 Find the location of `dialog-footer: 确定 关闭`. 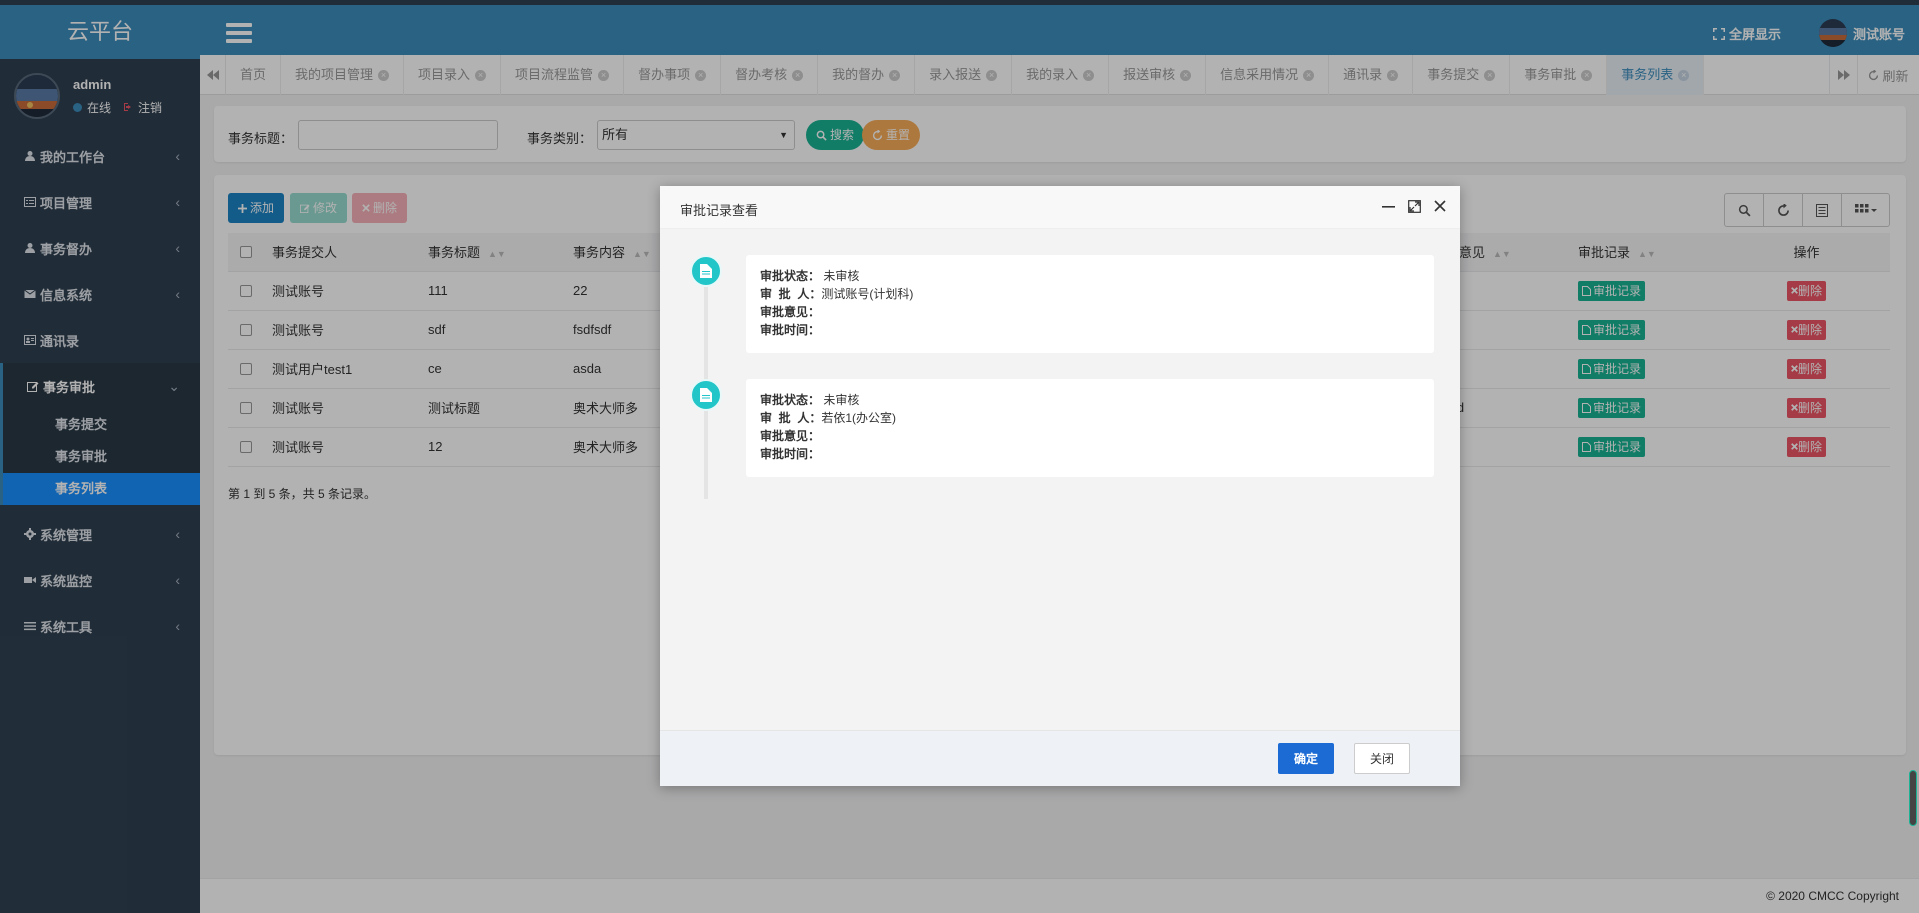

dialog-footer: 确定 关闭 is located at coordinates (1060, 758).